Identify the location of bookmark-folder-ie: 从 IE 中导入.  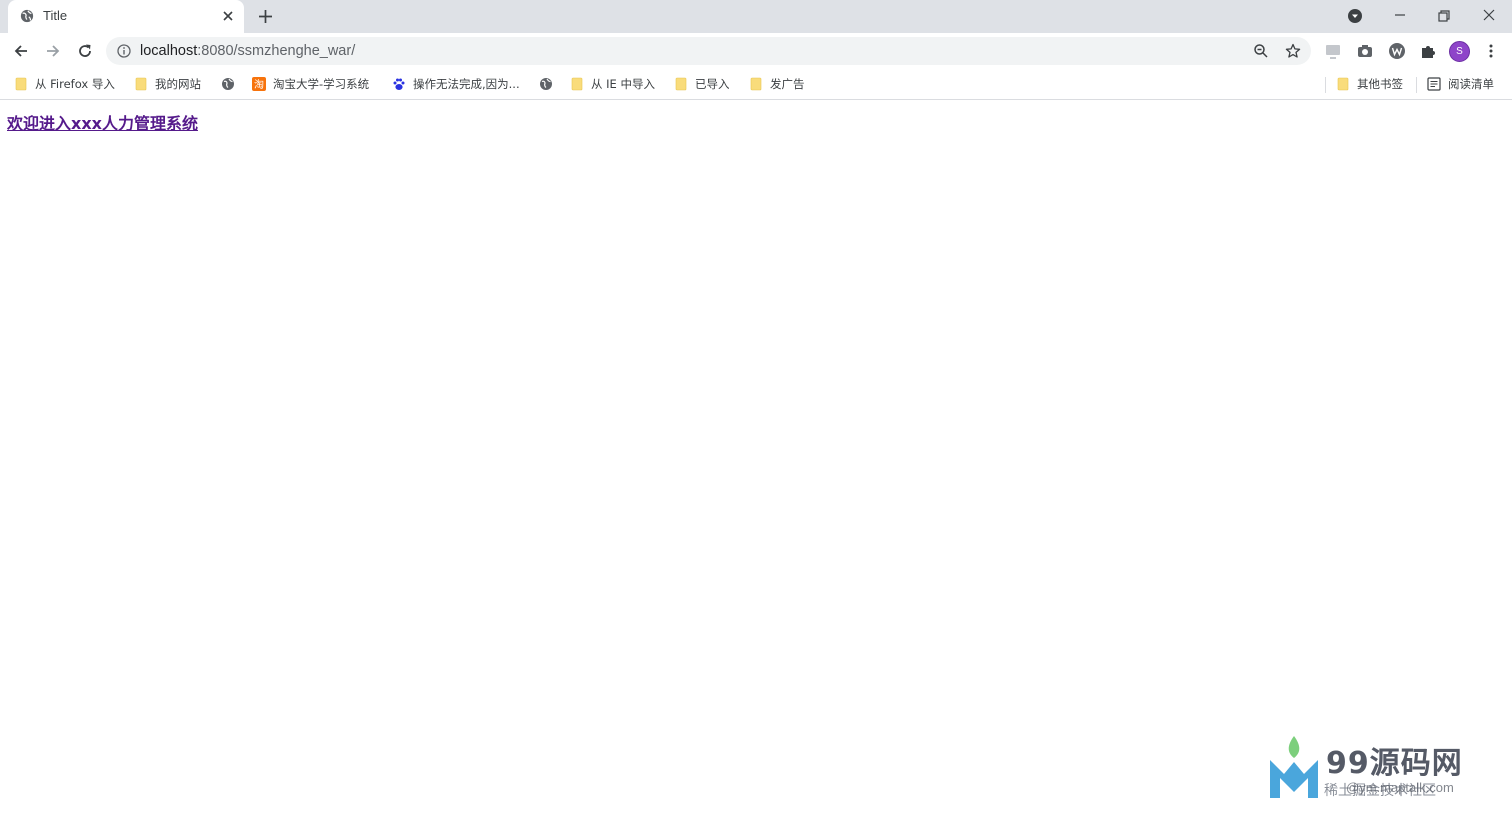
(612, 84).